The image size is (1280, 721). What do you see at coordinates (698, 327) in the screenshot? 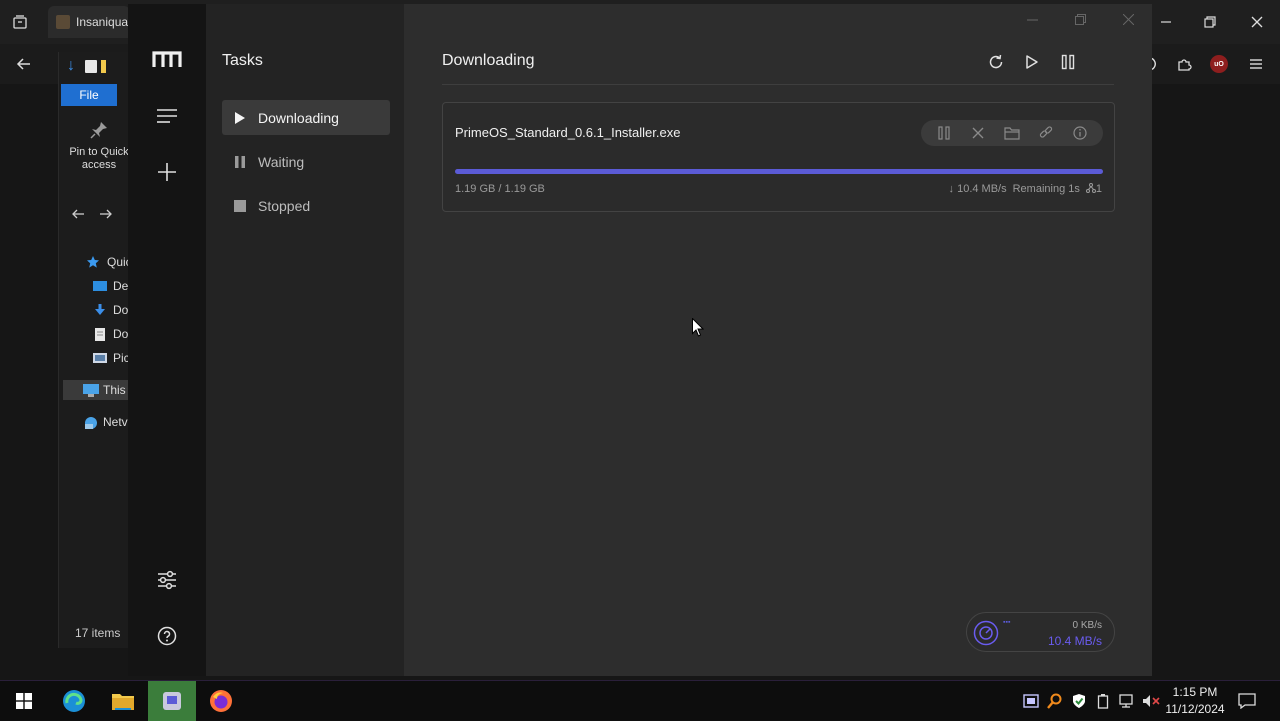
I see `mouse-cursor-icon` at bounding box center [698, 327].